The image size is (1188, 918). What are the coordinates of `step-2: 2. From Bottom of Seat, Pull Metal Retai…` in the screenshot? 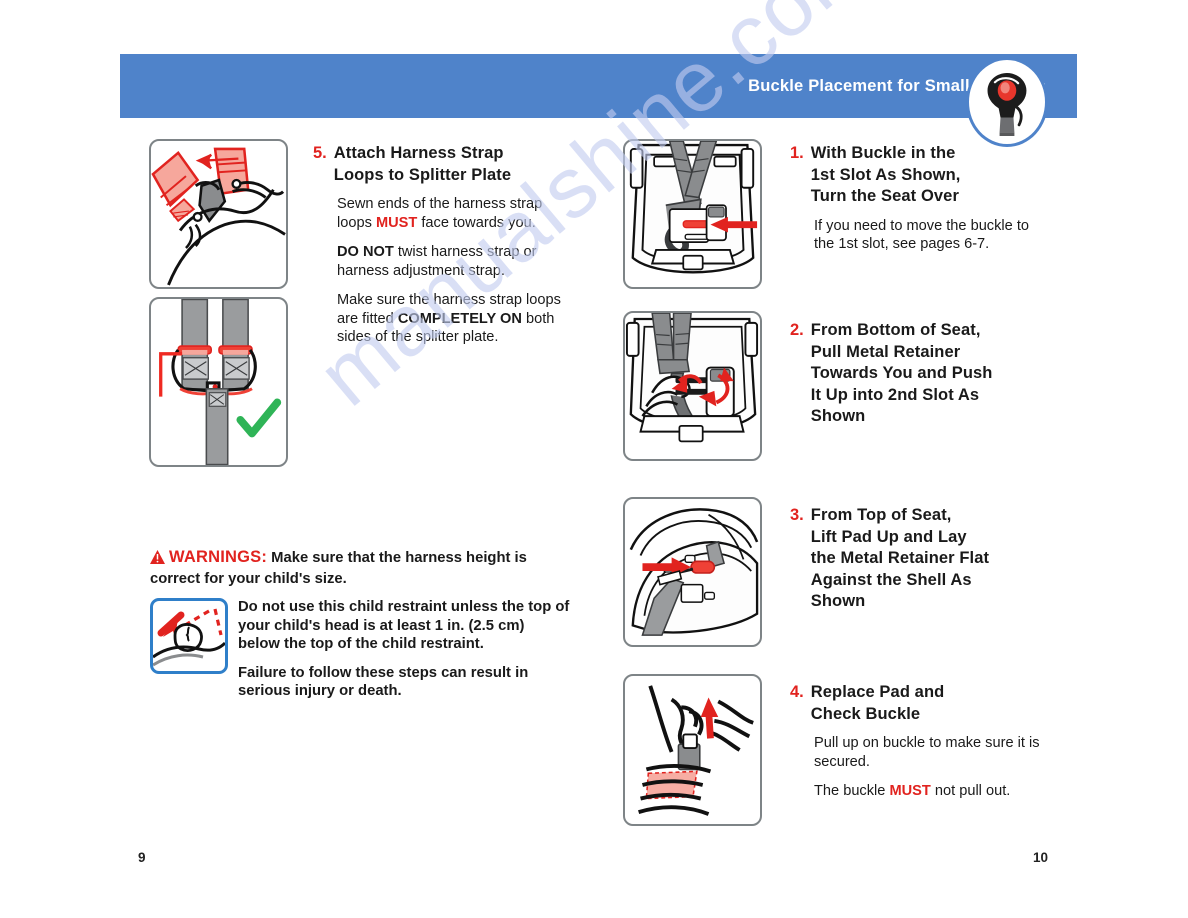 It's located at (915, 374).